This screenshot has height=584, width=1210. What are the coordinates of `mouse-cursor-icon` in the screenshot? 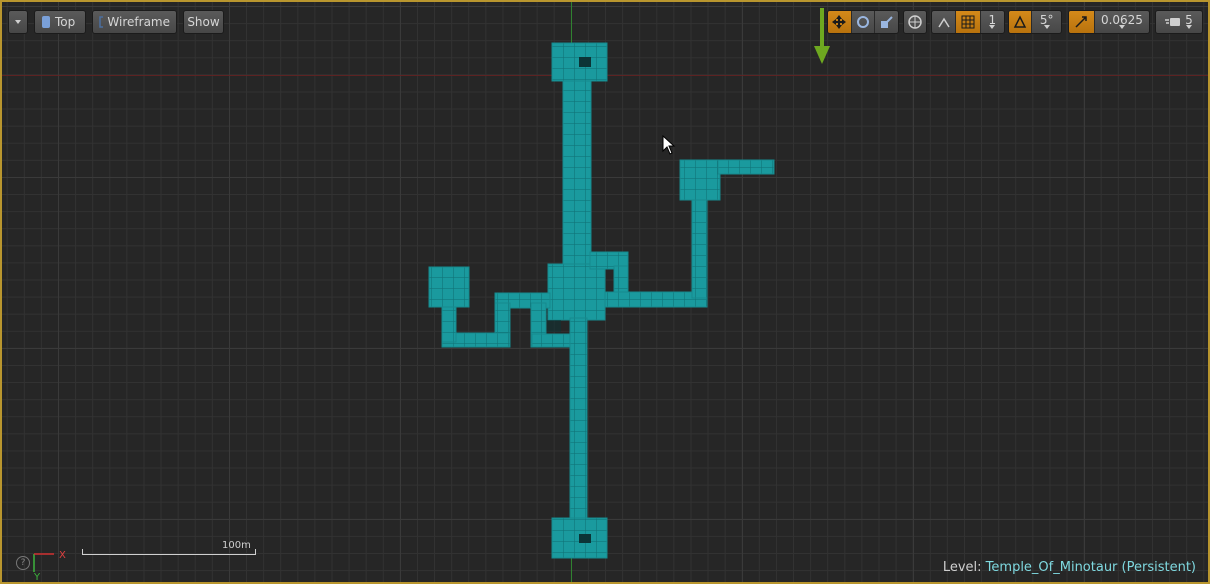 It's located at (669, 145).